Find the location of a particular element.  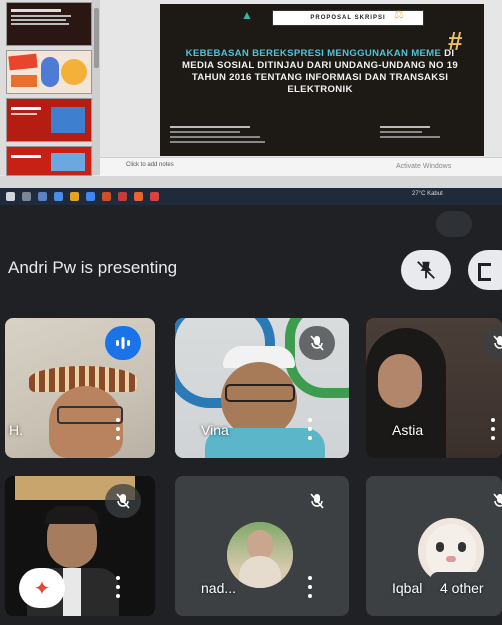

audio-level-icon is located at coordinates (123, 343).